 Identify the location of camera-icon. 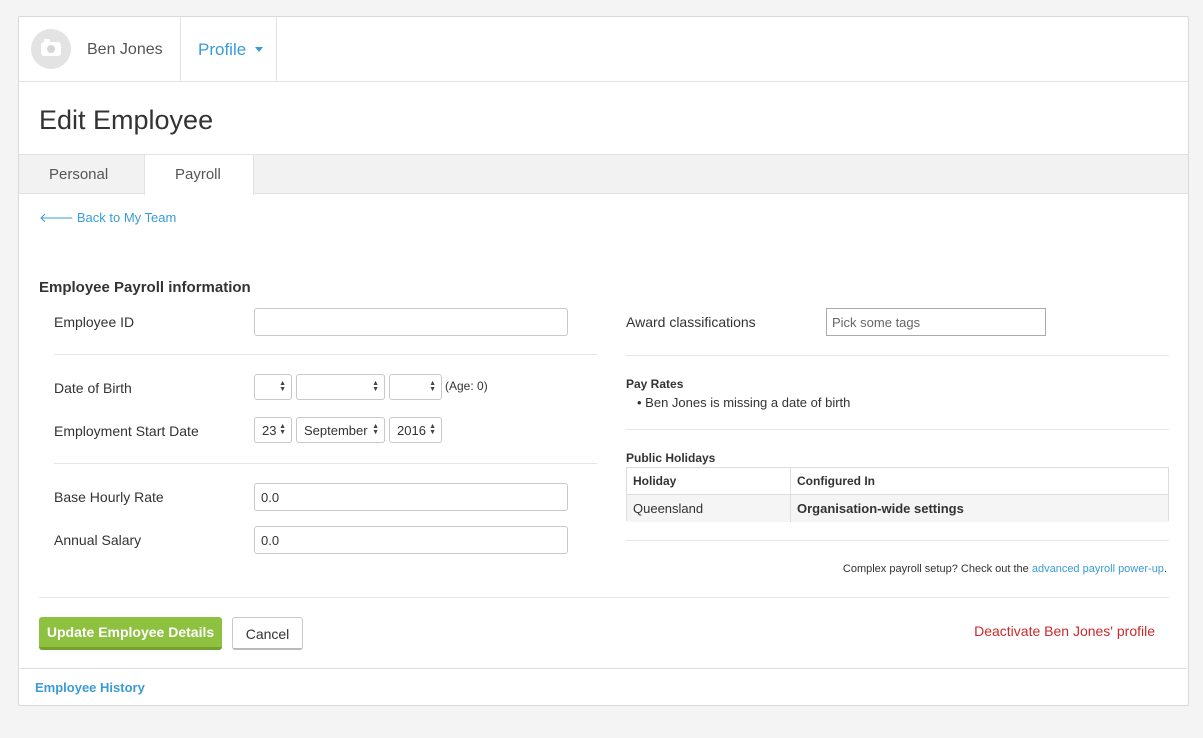
(51, 47).